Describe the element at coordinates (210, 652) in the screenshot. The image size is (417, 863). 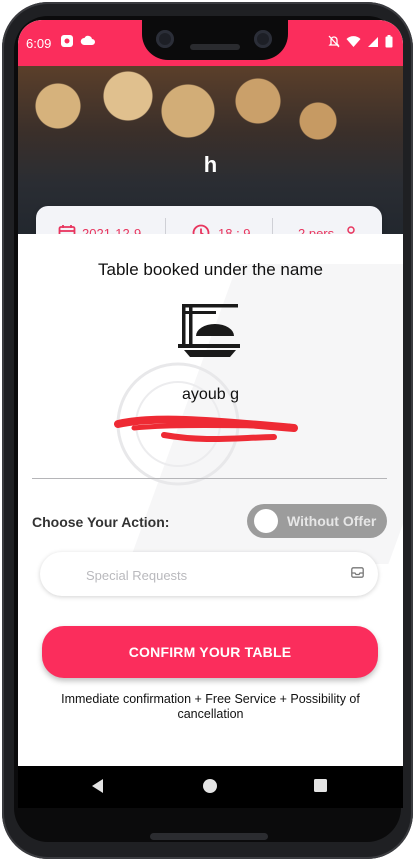
I see `confirm-table-button: CONFIRM YOUR TABLE` at that location.